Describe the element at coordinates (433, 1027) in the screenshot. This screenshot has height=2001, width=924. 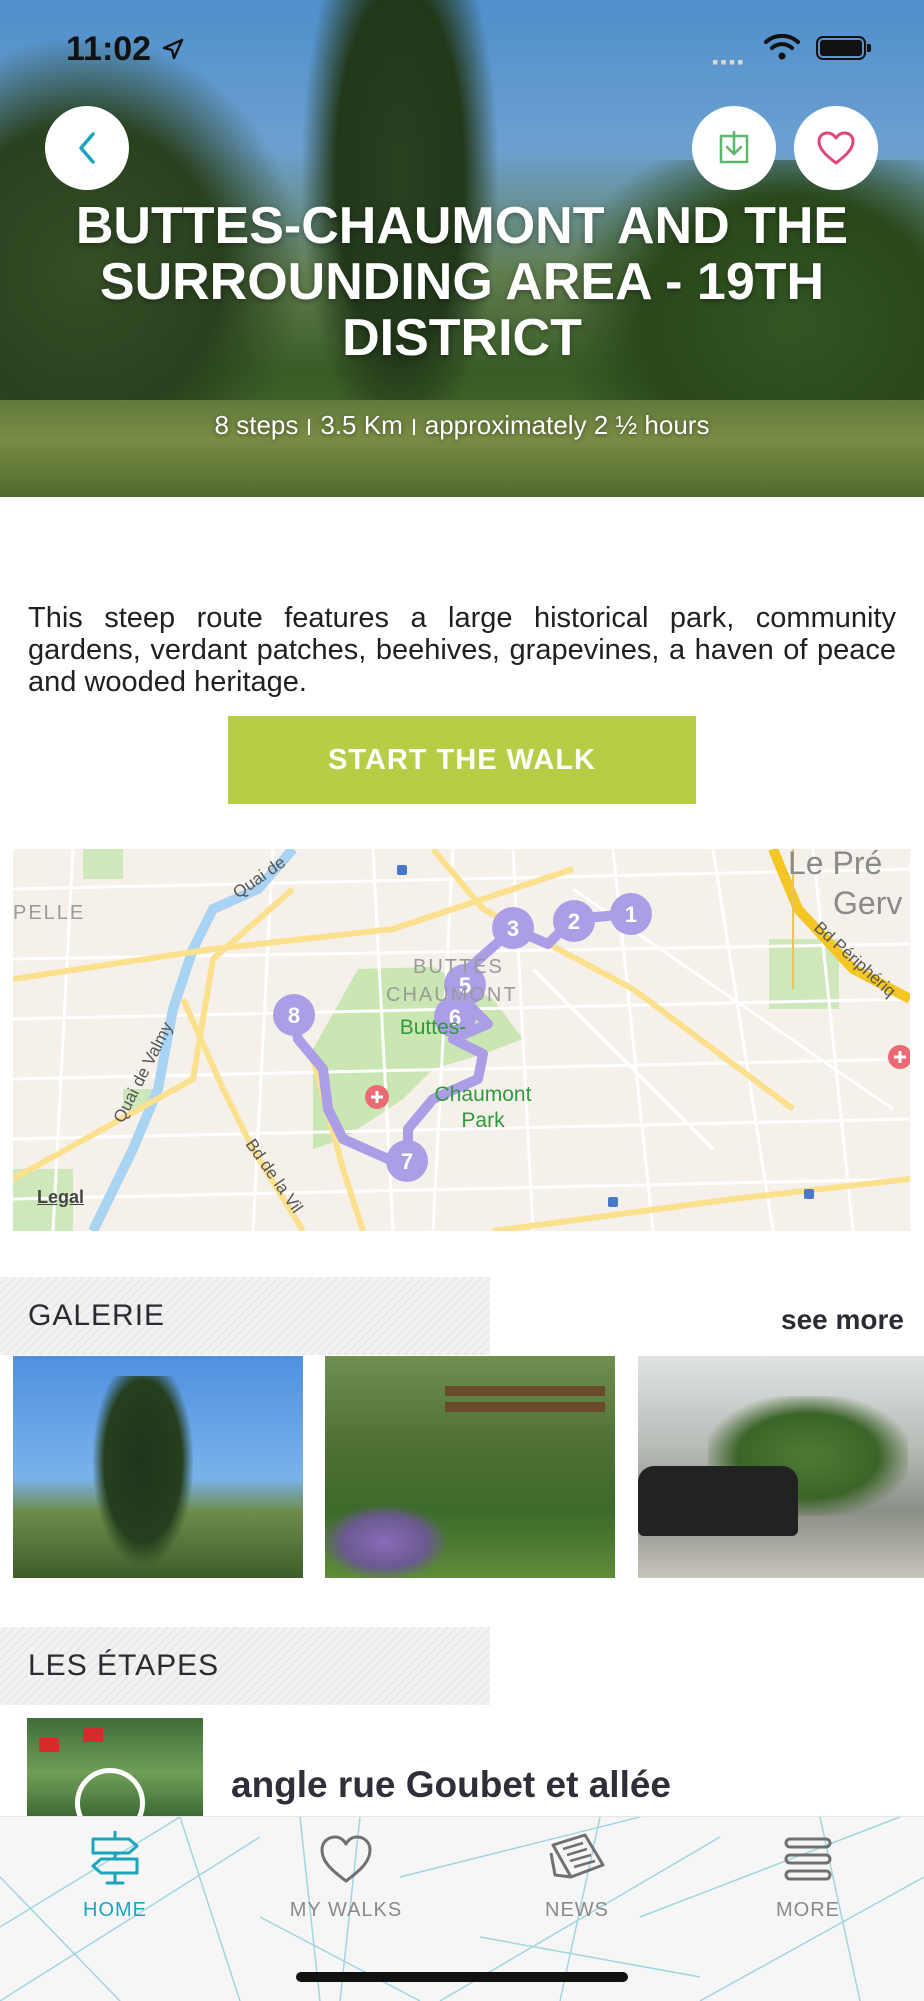
I see `park-label-line1: Buttes-` at that location.